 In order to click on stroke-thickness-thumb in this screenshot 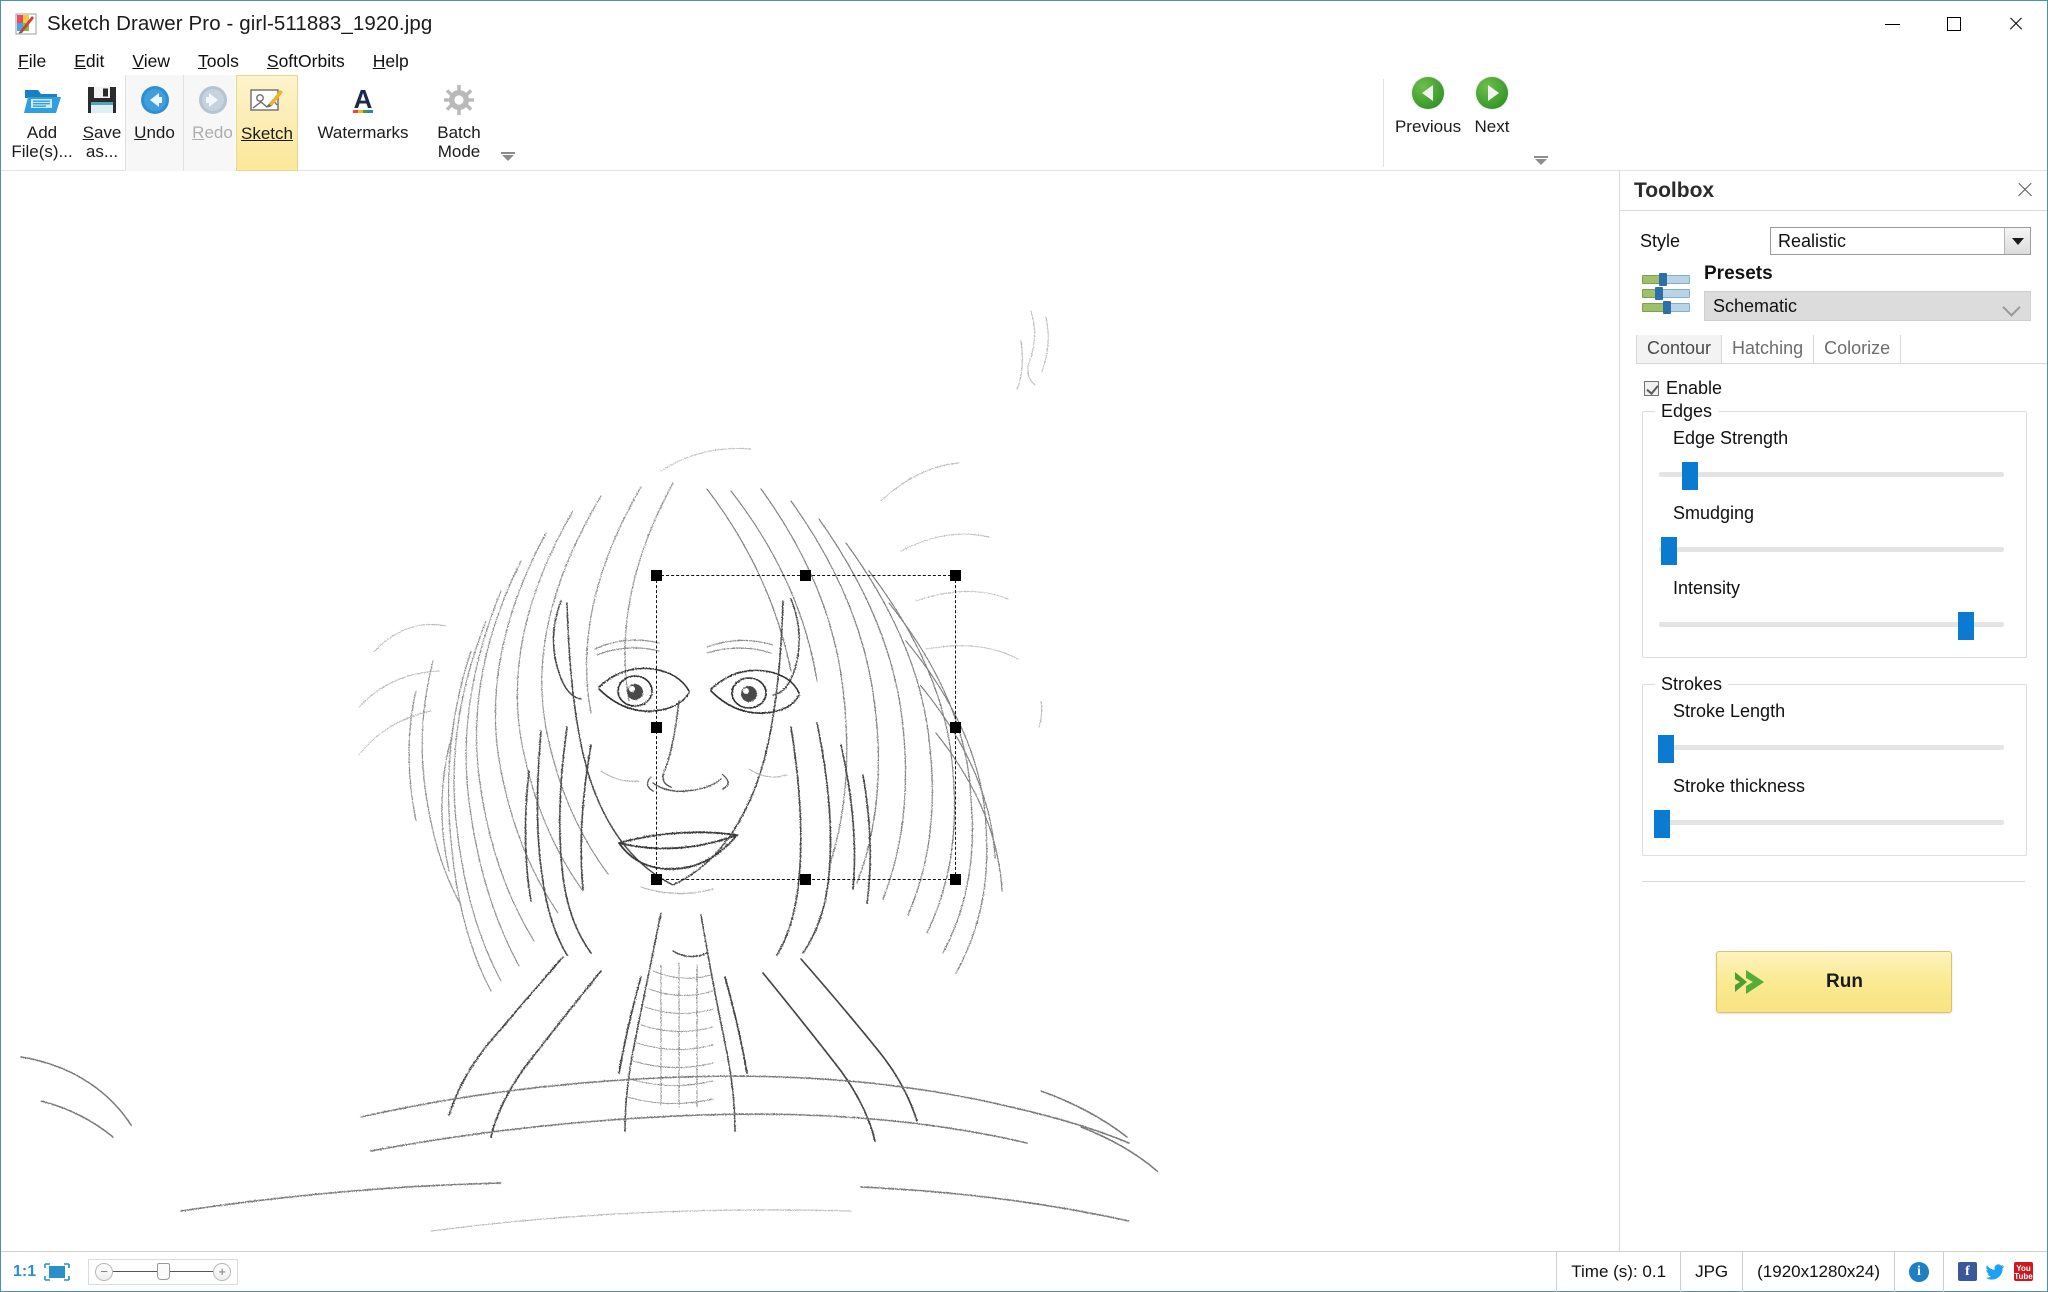, I will do `click(1662, 824)`.